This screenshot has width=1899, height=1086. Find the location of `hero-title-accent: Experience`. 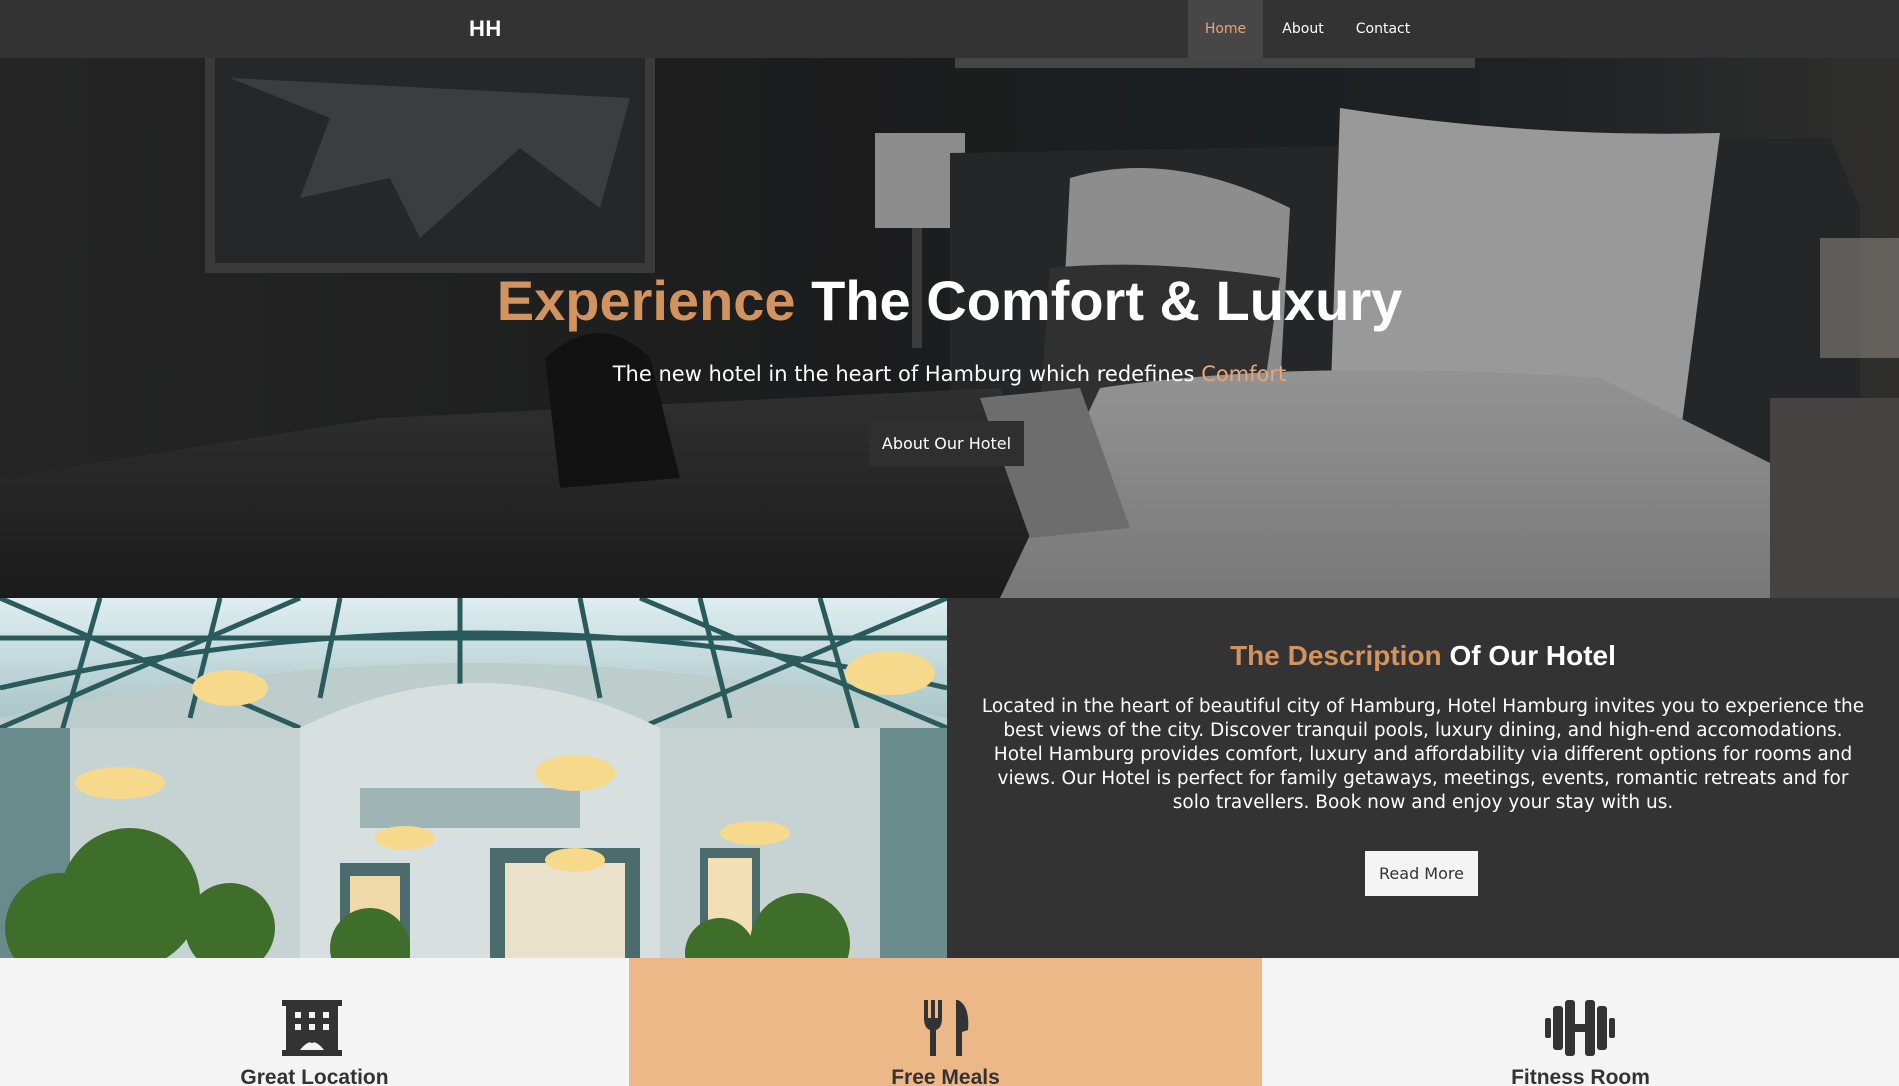

hero-title-accent: Experience is located at coordinates (646, 300).